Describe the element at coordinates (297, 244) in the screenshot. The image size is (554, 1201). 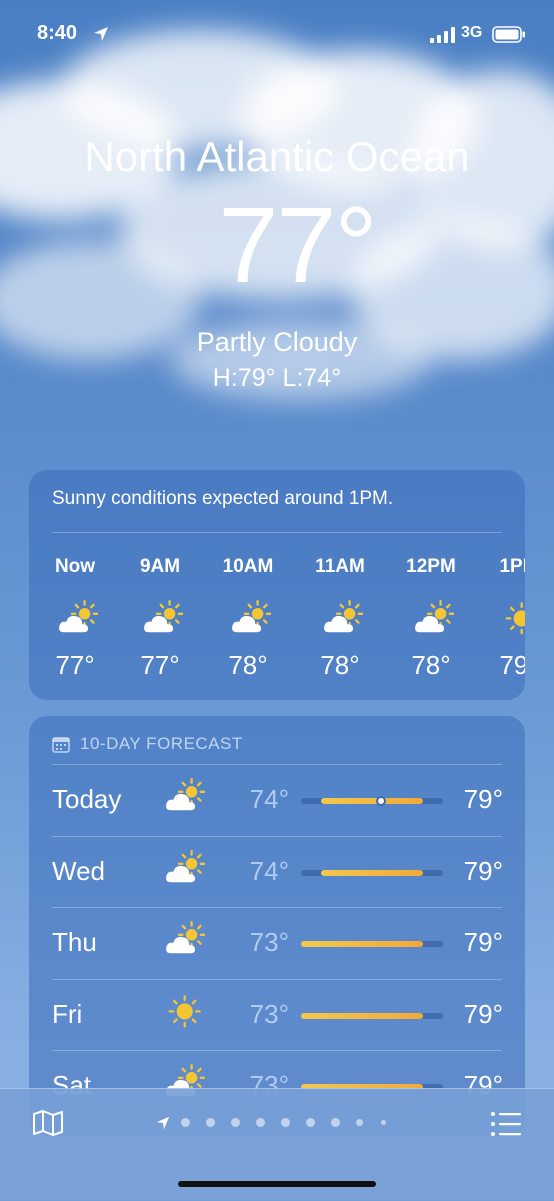
I see `current-temperature: 77°` at that location.